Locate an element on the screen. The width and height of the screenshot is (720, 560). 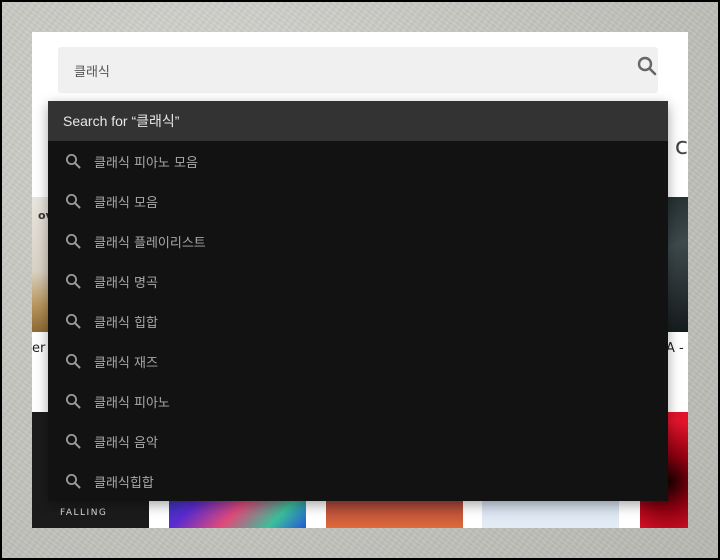
suggestion-label: 클래식 명곡 is located at coordinates (126, 283).